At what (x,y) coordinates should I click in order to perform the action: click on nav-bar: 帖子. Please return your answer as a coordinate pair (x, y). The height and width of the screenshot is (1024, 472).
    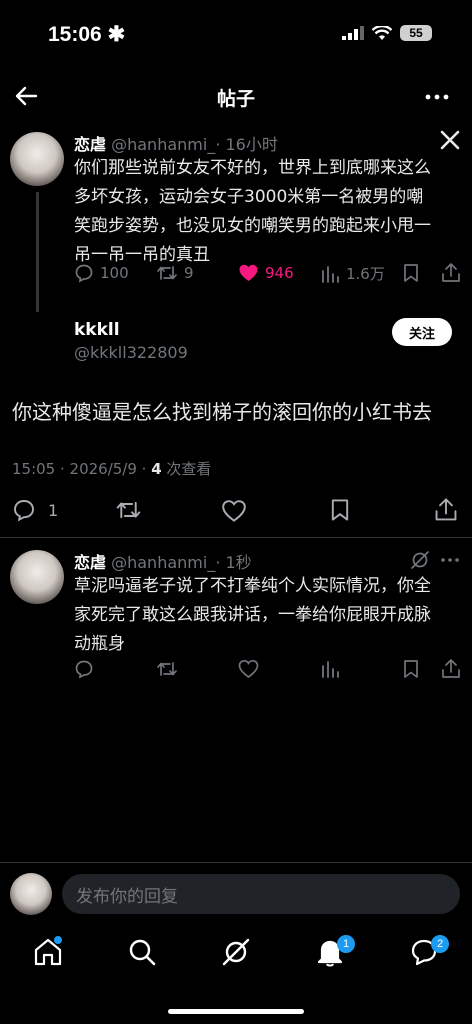
    Looking at the image, I should click on (236, 98).